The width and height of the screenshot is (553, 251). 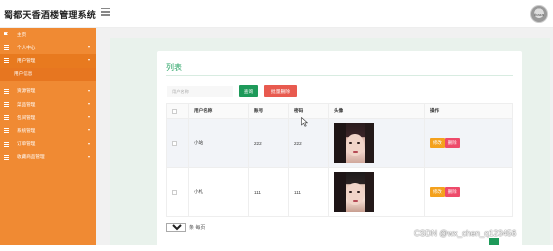 What do you see at coordinates (6, 34) in the screenshot?
I see `flag-icon` at bounding box center [6, 34].